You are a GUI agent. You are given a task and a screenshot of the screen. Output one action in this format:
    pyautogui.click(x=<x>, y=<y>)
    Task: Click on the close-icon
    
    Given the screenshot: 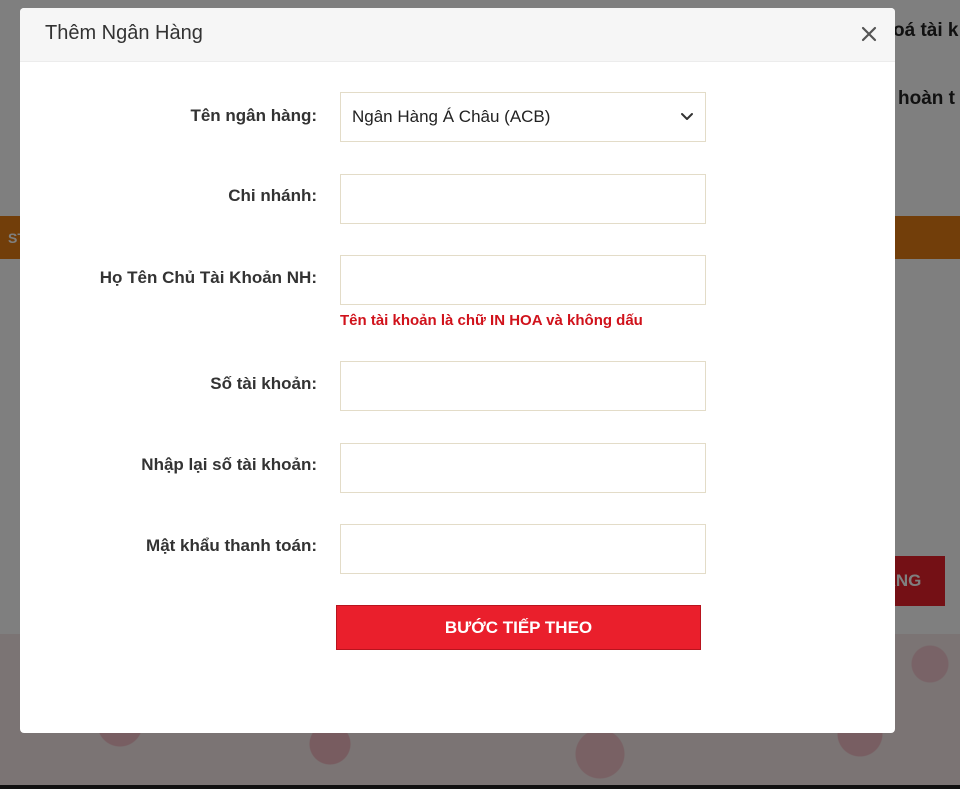 What is the action you would take?
    pyautogui.click(x=869, y=34)
    